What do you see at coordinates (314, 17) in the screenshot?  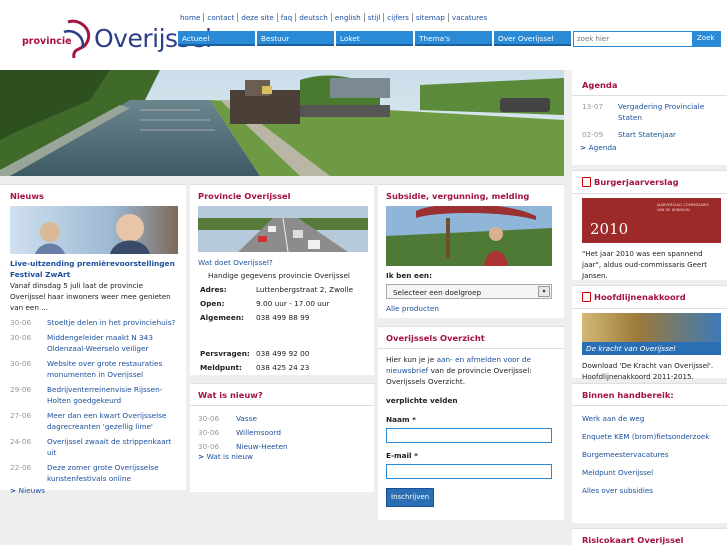 I see `topnav-deutsch: deutsch` at bounding box center [314, 17].